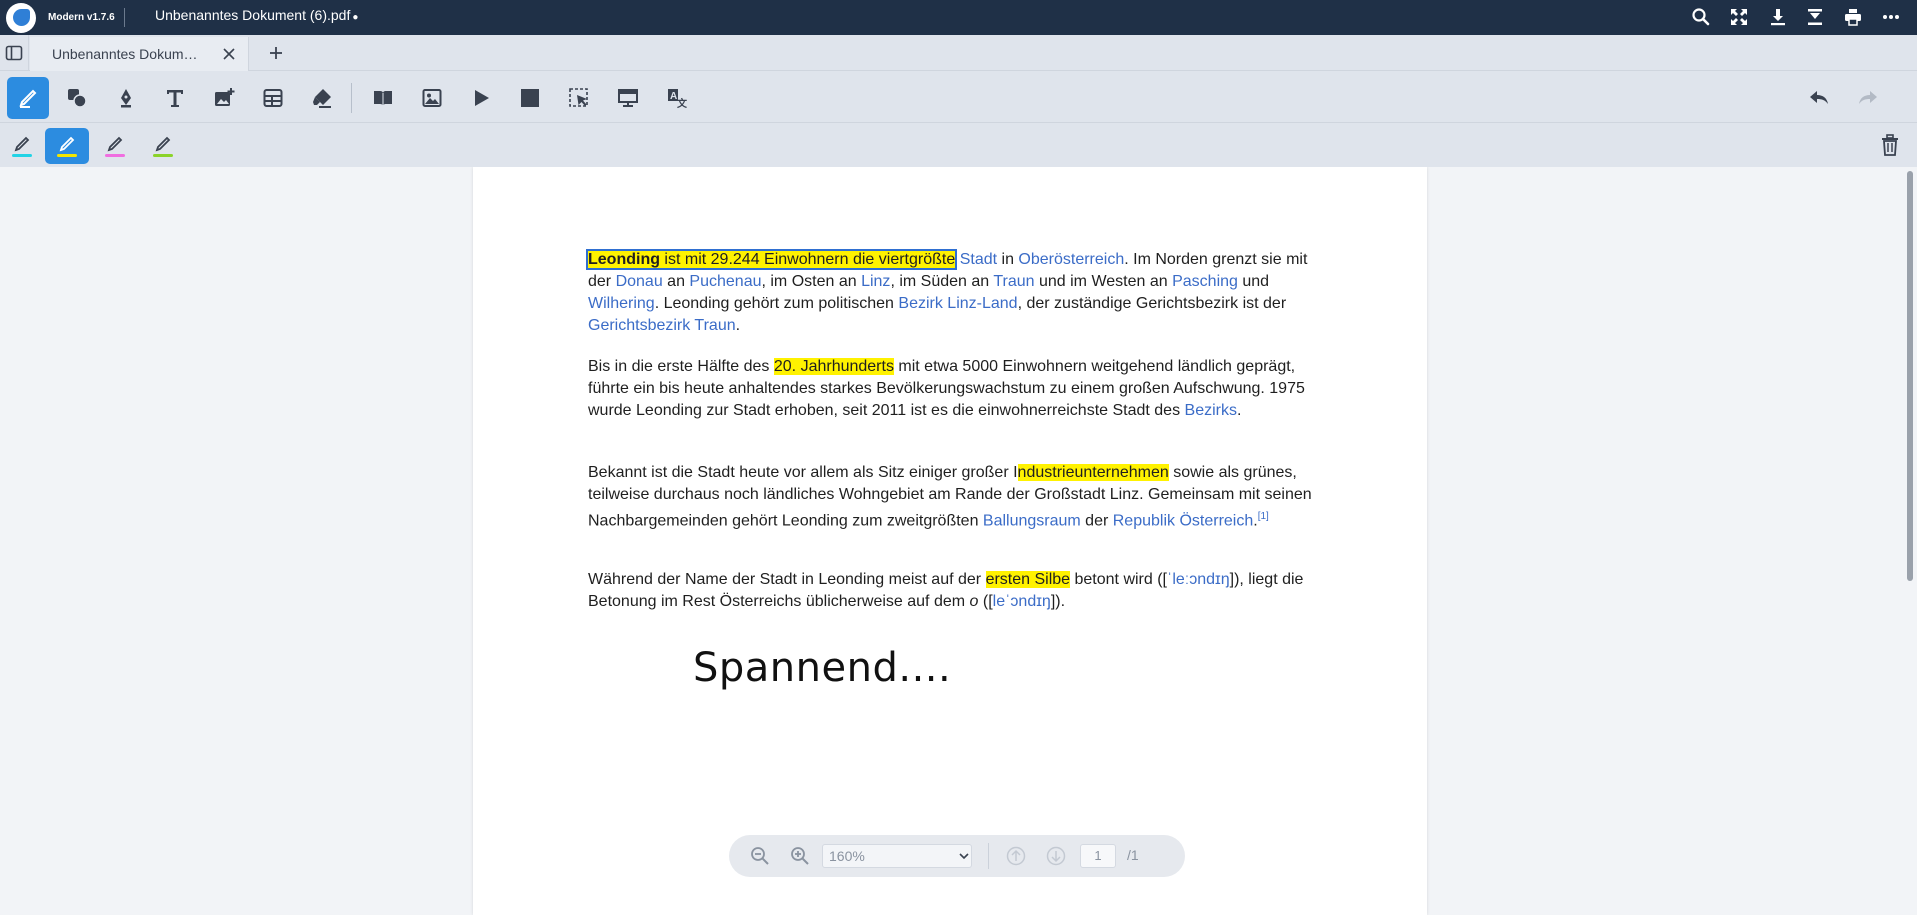 Image resolution: width=1917 pixels, height=915 pixels. I want to click on undo-button, so click(1819, 98).